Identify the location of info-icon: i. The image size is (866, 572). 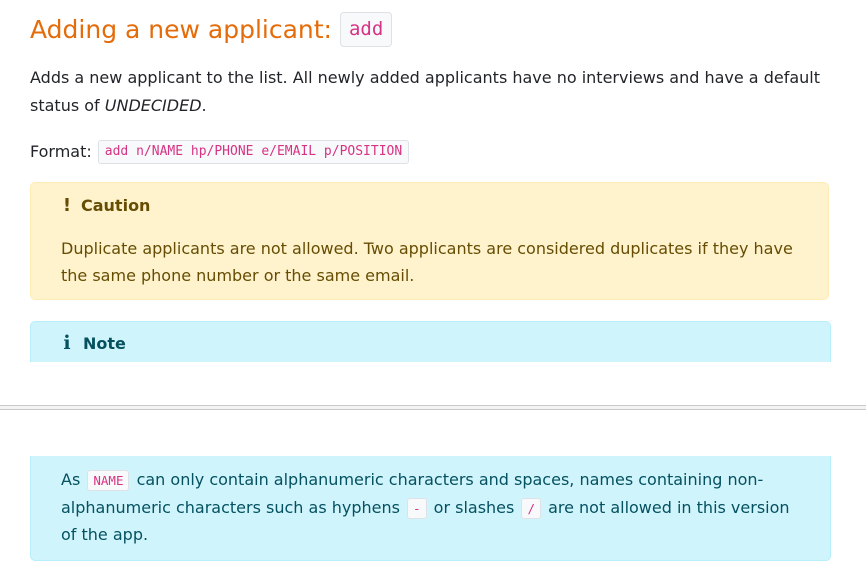
(67, 343).